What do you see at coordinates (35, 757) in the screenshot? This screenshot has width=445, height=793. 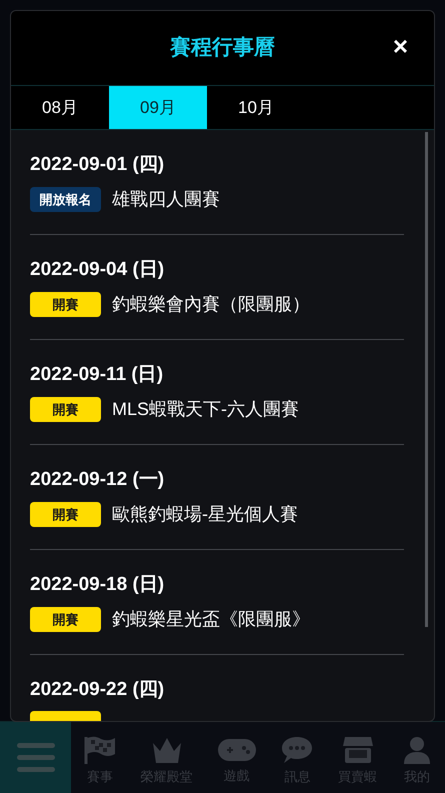 I see `menu-button` at bounding box center [35, 757].